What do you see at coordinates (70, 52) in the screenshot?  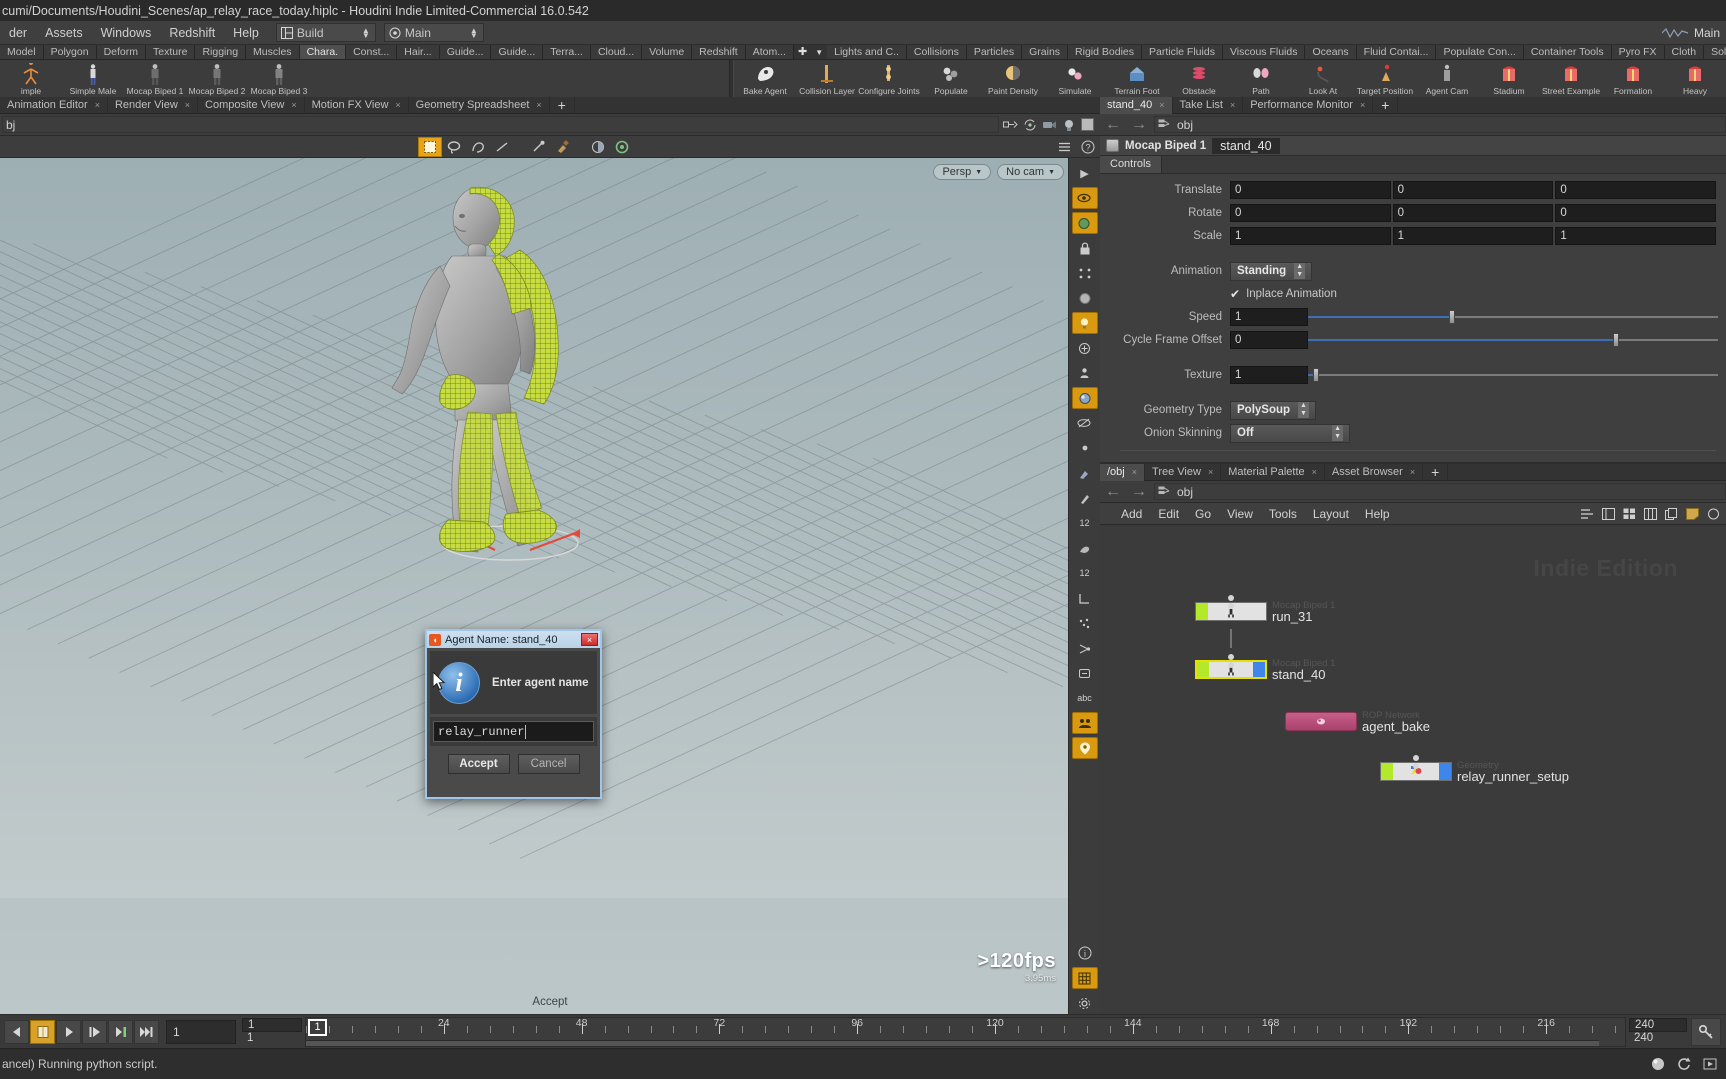 I see `shelf-tab-1: Polygon` at bounding box center [70, 52].